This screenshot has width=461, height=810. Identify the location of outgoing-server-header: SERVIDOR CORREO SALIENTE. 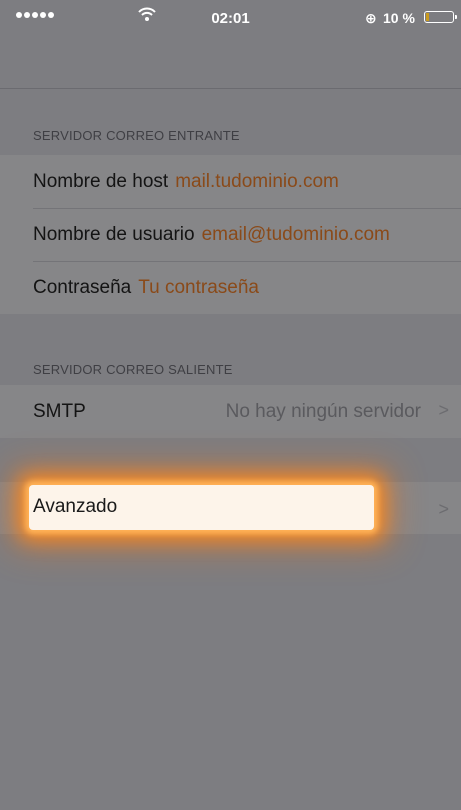
(133, 369).